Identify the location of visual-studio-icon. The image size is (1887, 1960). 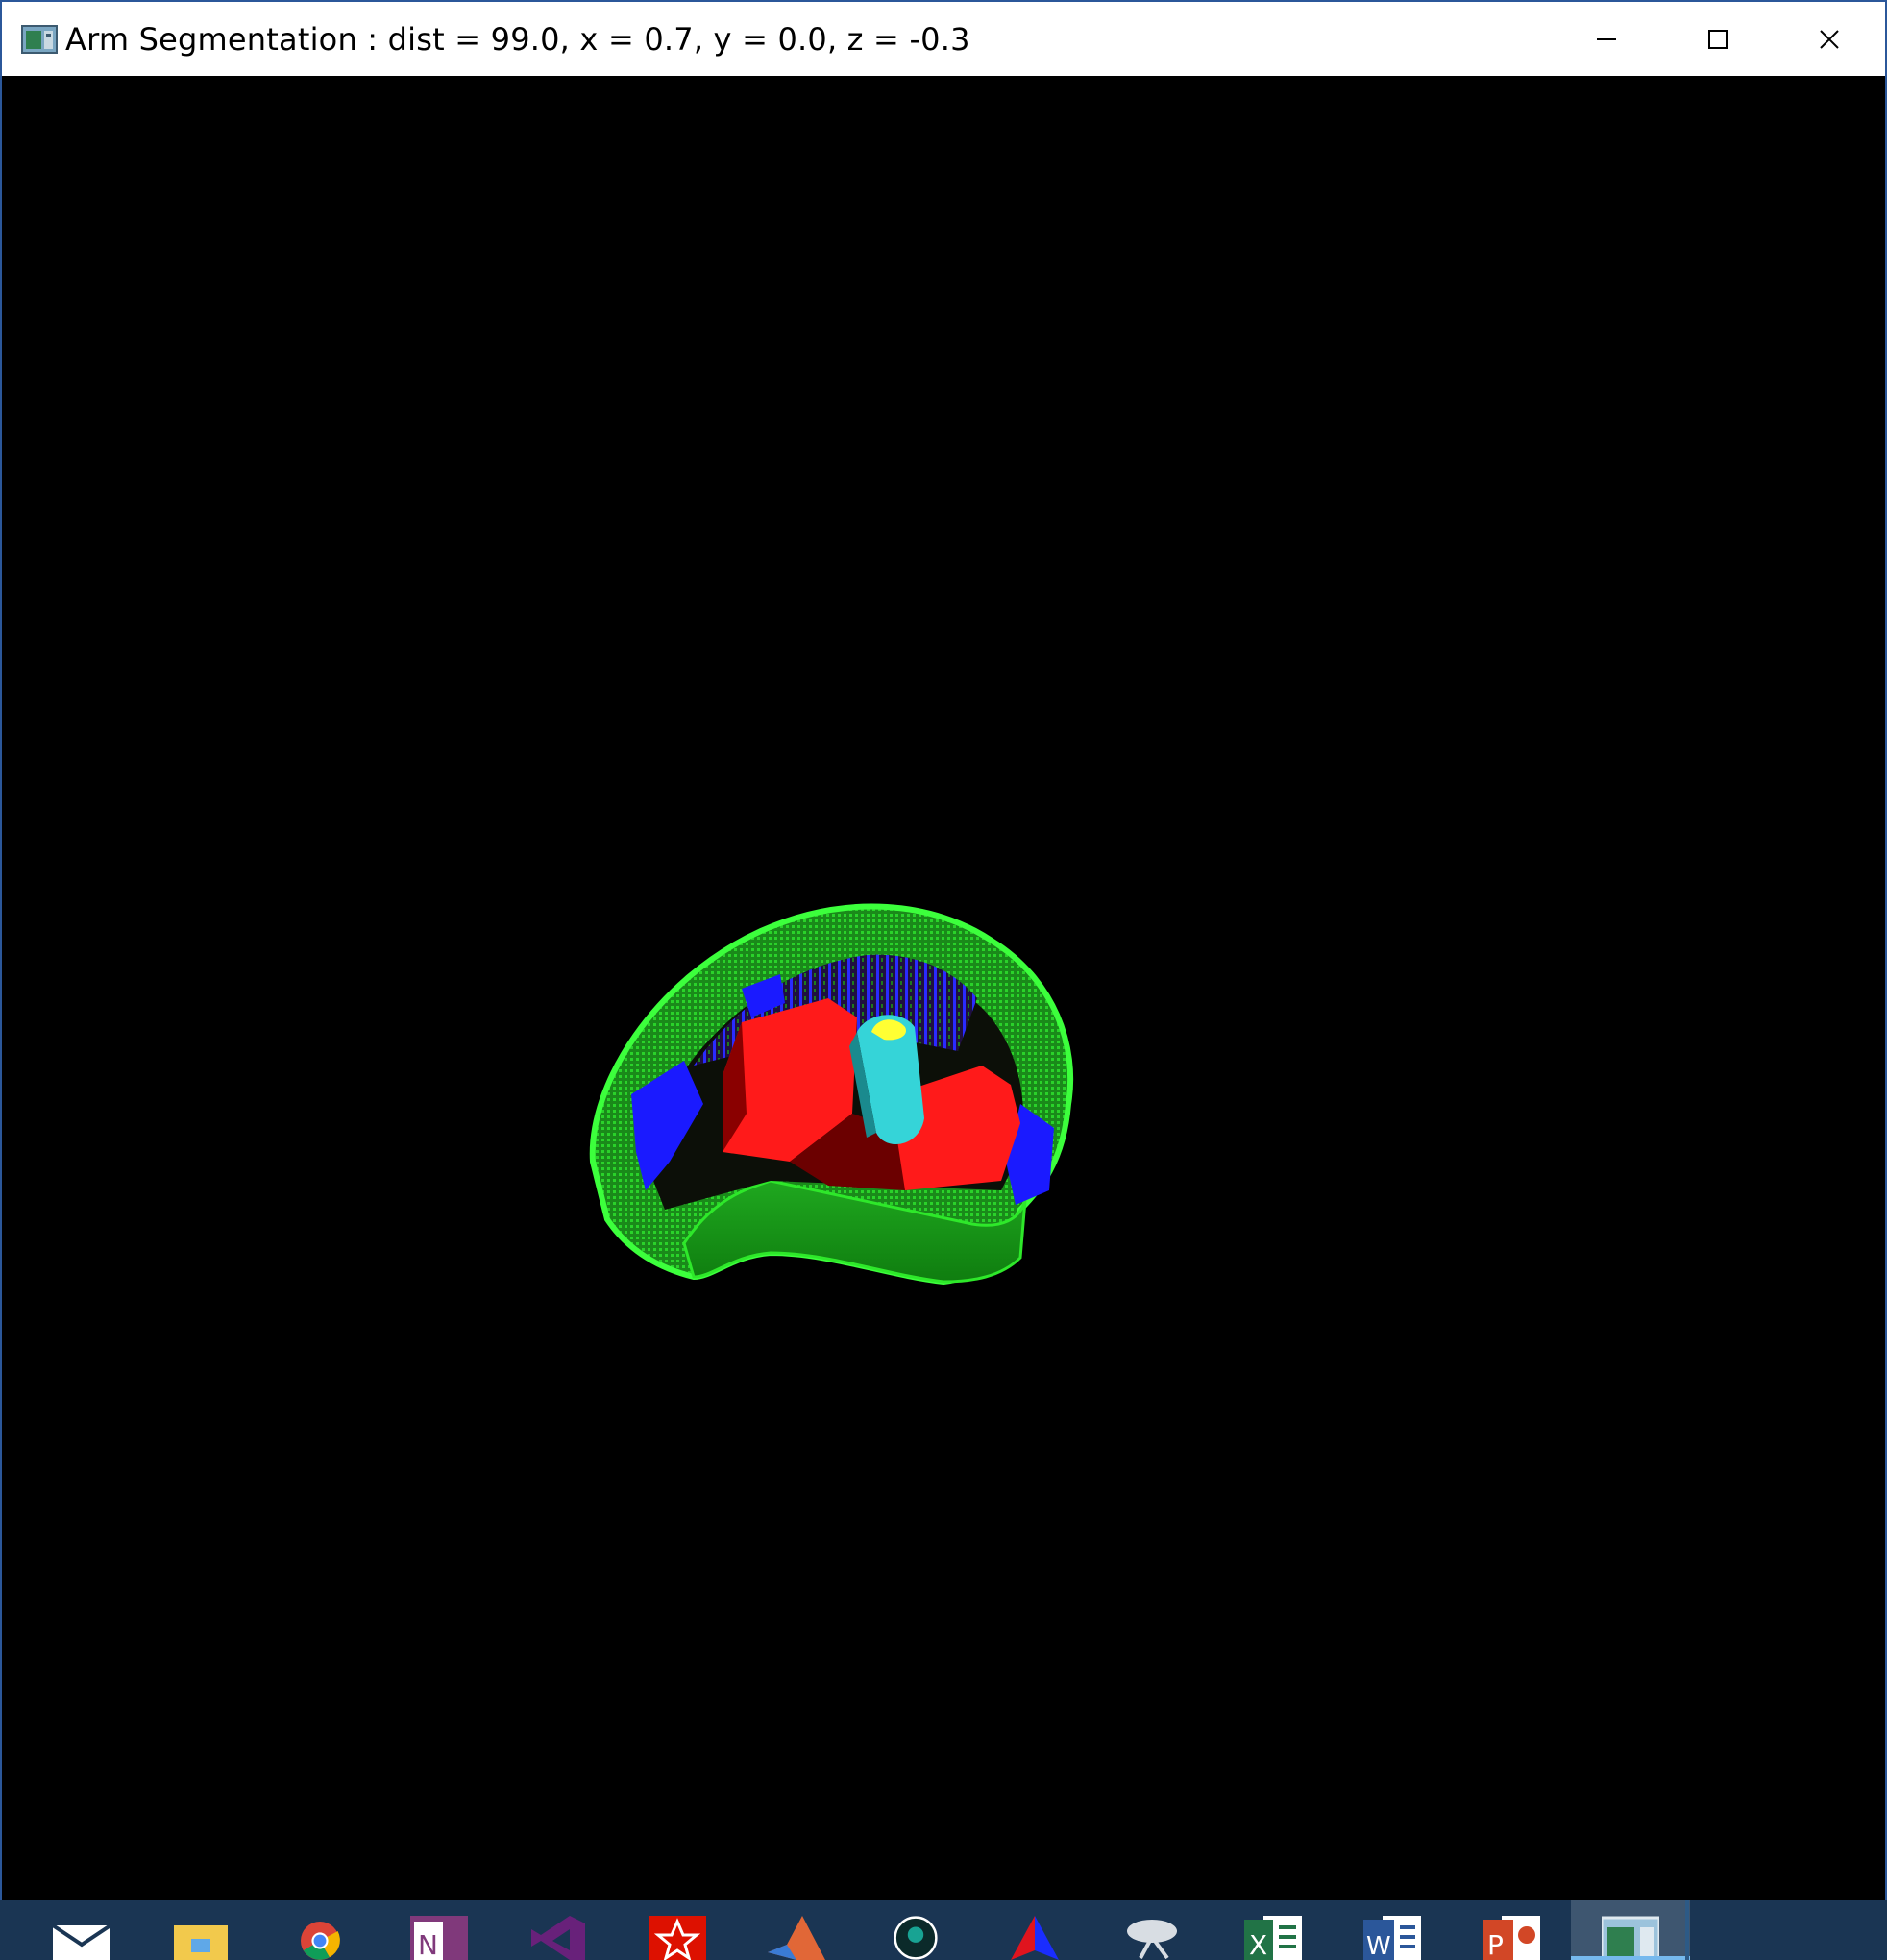
(558, 1938).